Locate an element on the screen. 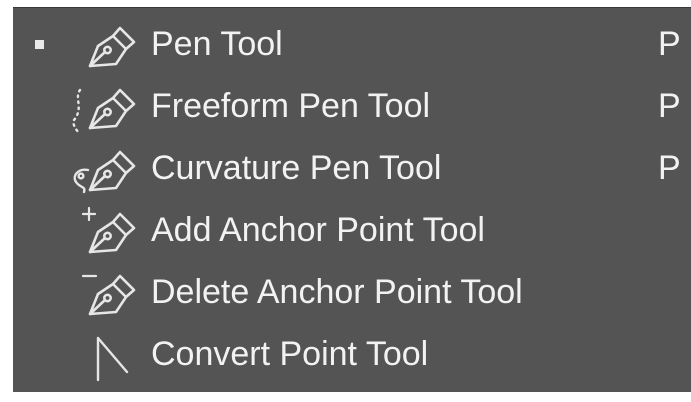 This screenshot has width=691, height=402. menu-item-label: Pen Tool is located at coordinates (217, 44).